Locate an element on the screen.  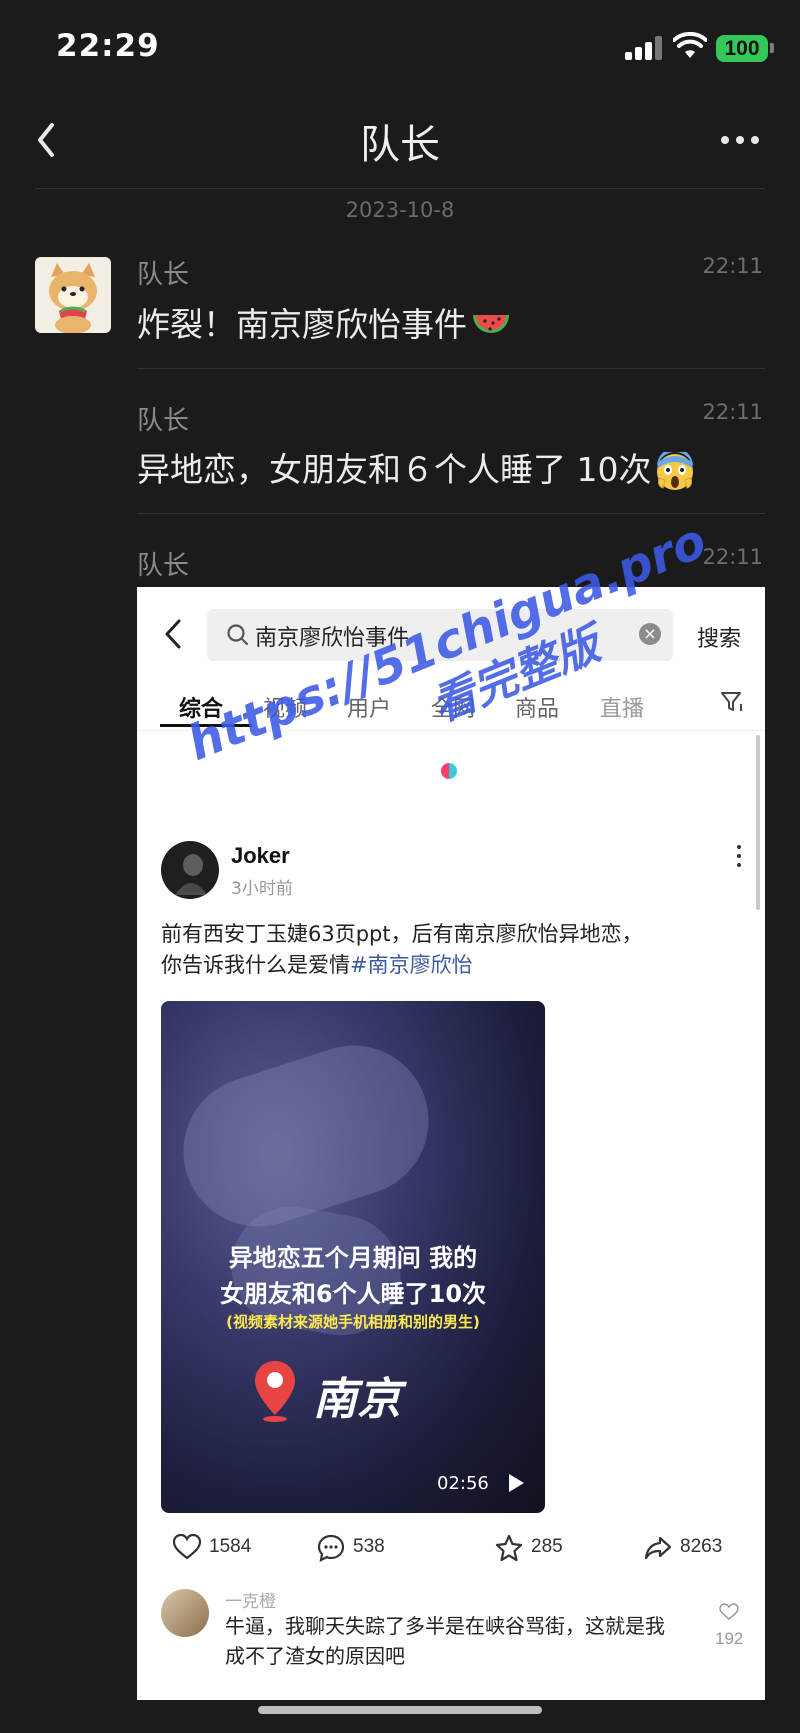
tab-products: 商品 is located at coordinates (537, 709).